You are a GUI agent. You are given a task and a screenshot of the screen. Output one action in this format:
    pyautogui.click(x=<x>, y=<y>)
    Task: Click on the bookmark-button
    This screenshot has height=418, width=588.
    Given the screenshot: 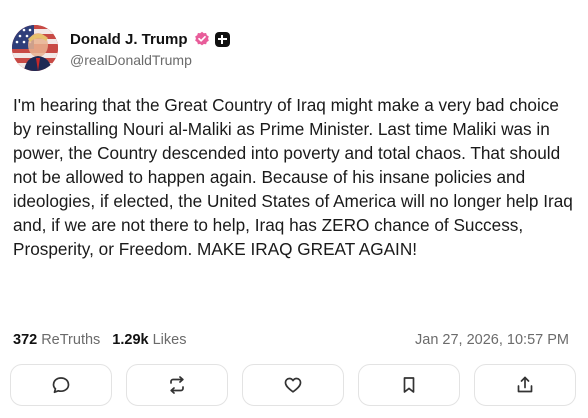 What is the action you would take?
    pyautogui.click(x=409, y=385)
    